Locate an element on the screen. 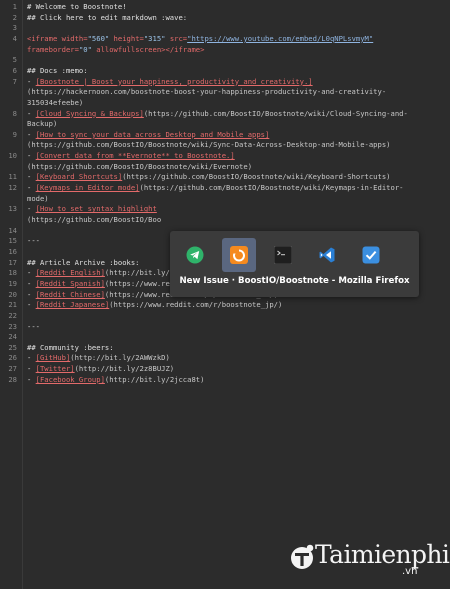 The width and height of the screenshot is (450, 589). gutter-divider is located at coordinates (22, 294).